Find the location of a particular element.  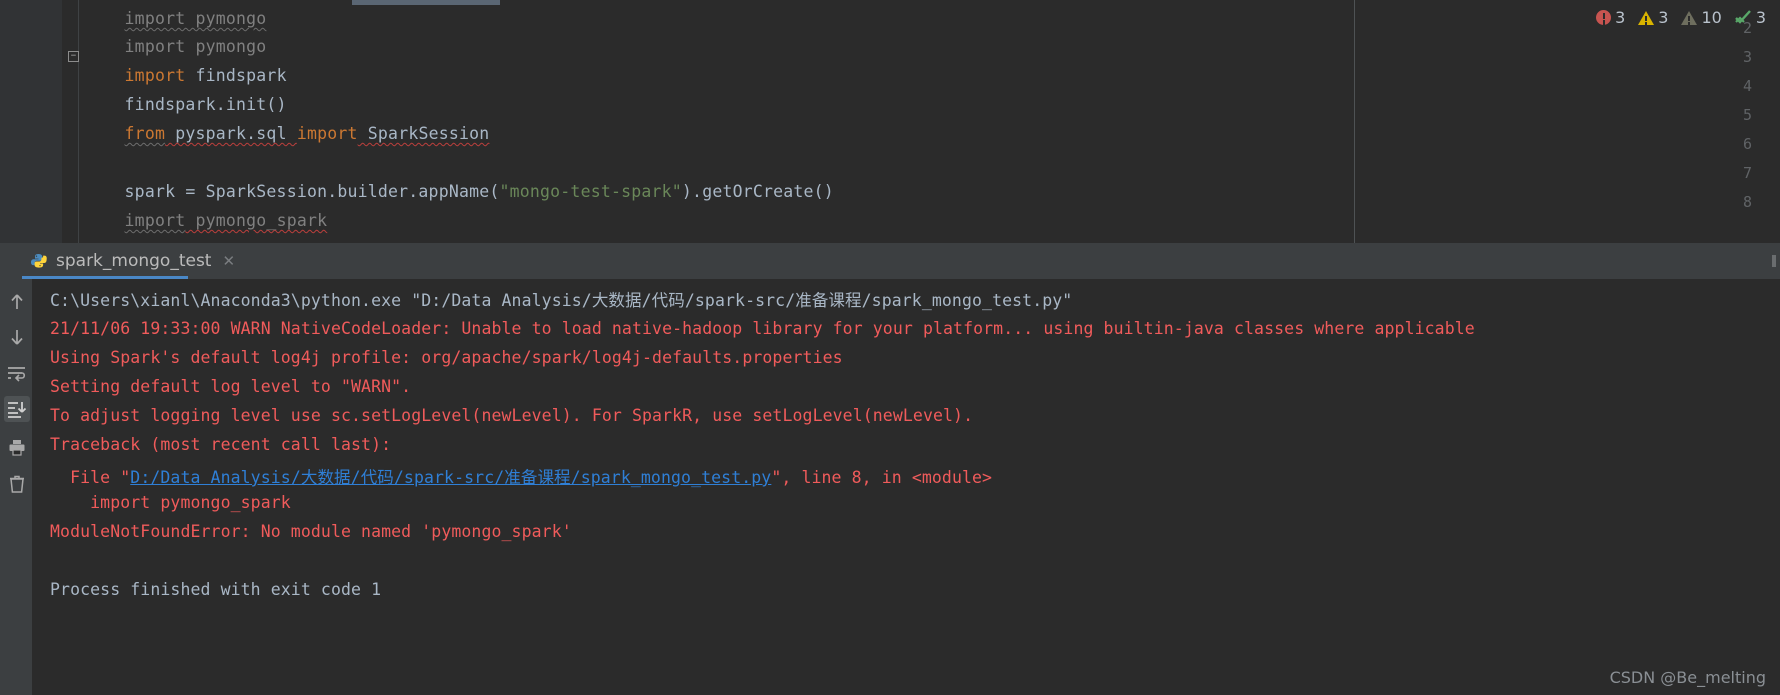

line-number: 3 is located at coordinates (1747, 57).